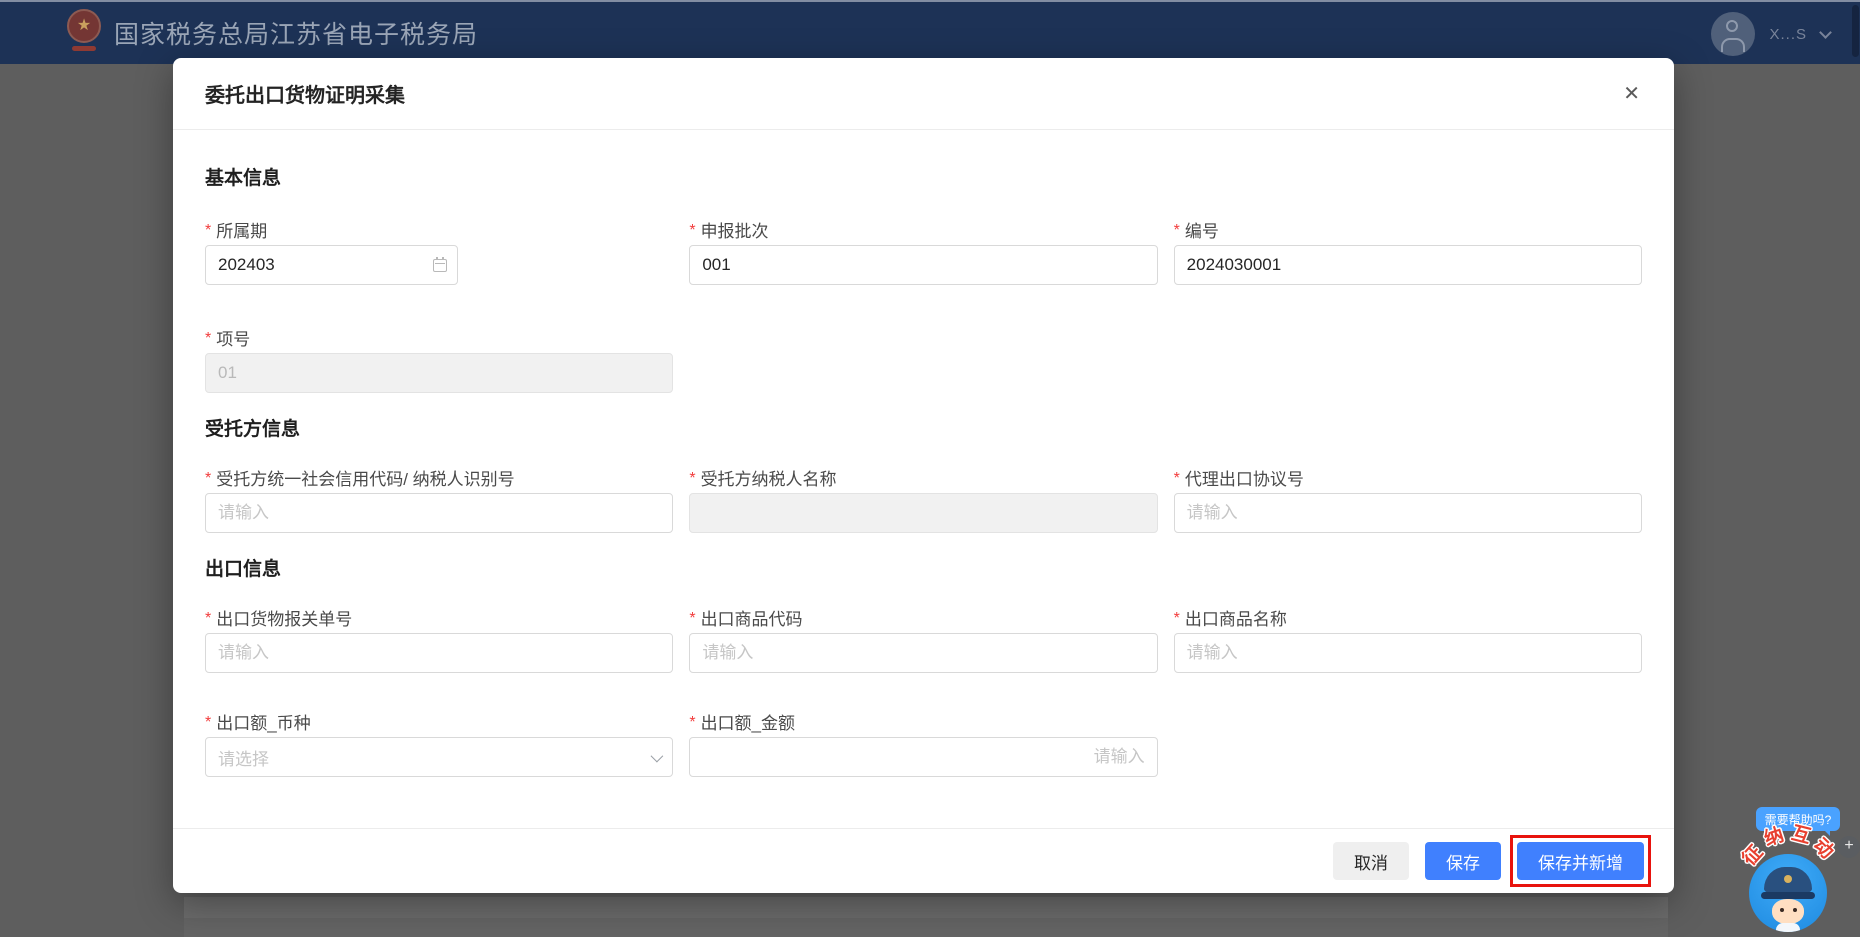 Image resolution: width=1860 pixels, height=937 pixels. What do you see at coordinates (1631, 94) in the screenshot?
I see `close-icon: ✕` at bounding box center [1631, 94].